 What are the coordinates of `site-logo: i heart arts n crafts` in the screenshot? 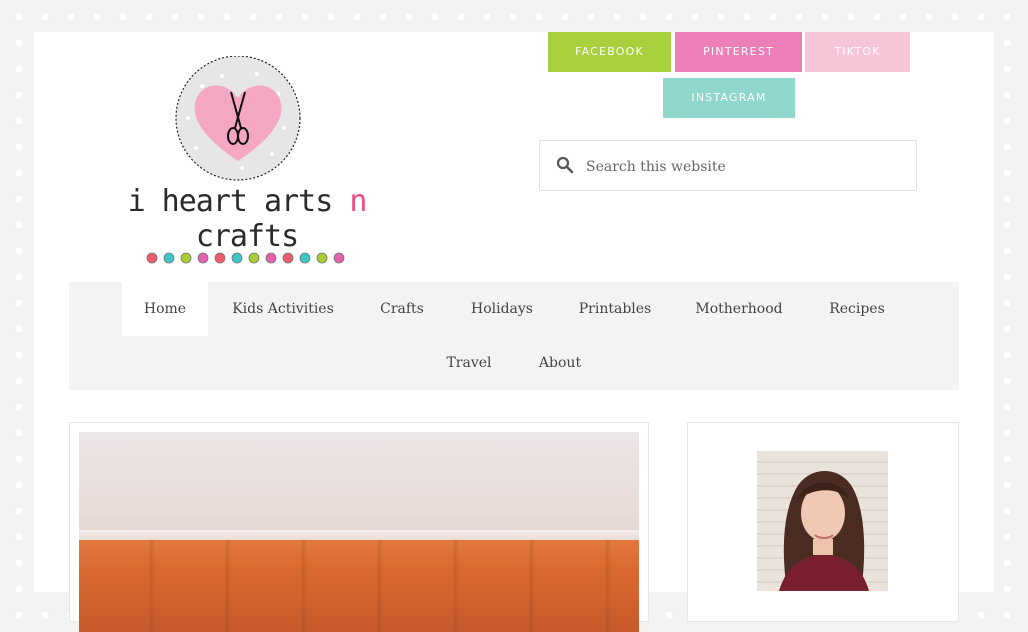 It's located at (247, 160).